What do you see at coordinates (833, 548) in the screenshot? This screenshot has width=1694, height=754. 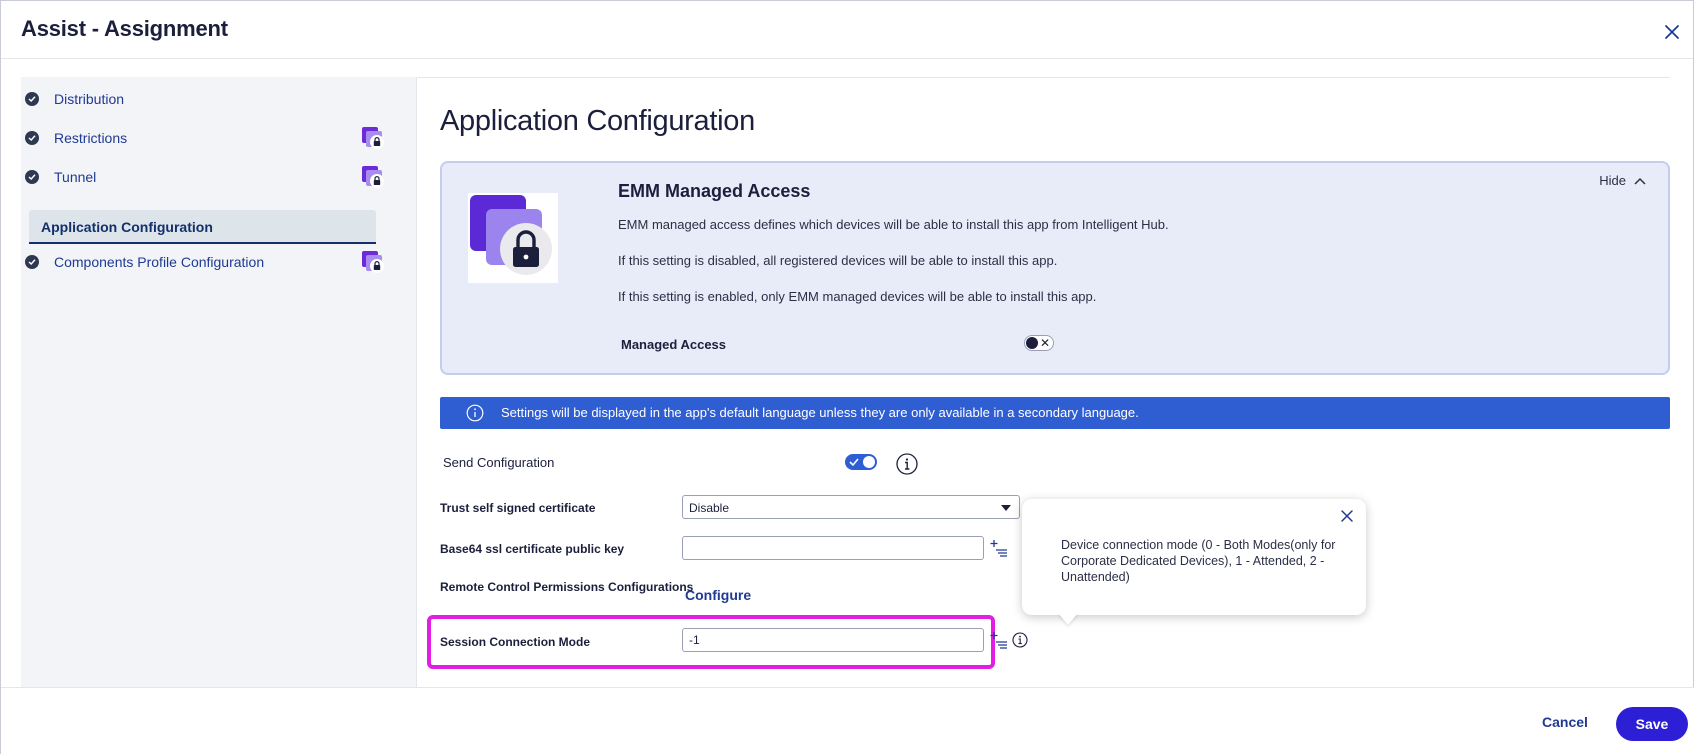 I see `base64-key-input` at bounding box center [833, 548].